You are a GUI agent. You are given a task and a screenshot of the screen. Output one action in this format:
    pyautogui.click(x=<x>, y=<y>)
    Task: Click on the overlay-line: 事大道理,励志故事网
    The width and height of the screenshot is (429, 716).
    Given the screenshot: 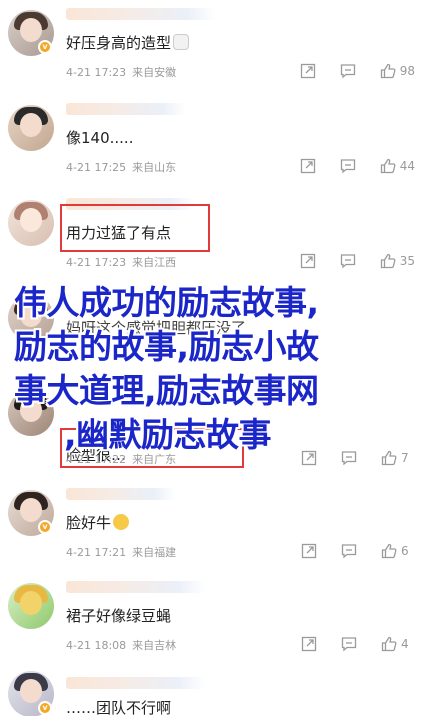 What is the action you would take?
    pyautogui.click(x=166, y=390)
    